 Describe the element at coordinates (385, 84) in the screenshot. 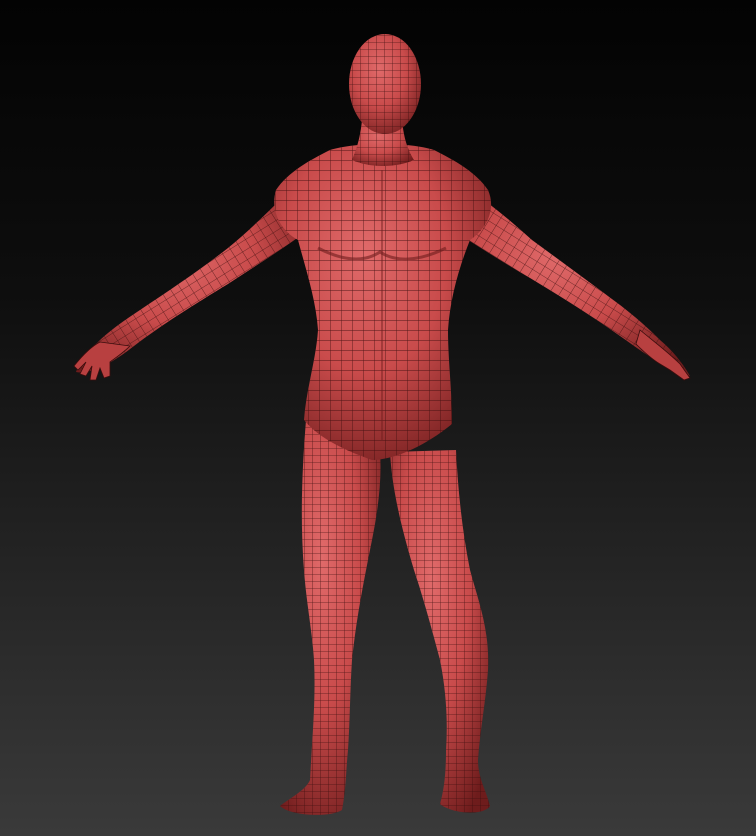

I see `head-wire` at that location.